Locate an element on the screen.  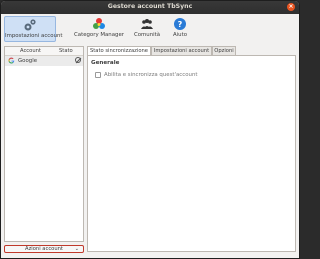
disabled-icon is located at coordinates (78, 60).